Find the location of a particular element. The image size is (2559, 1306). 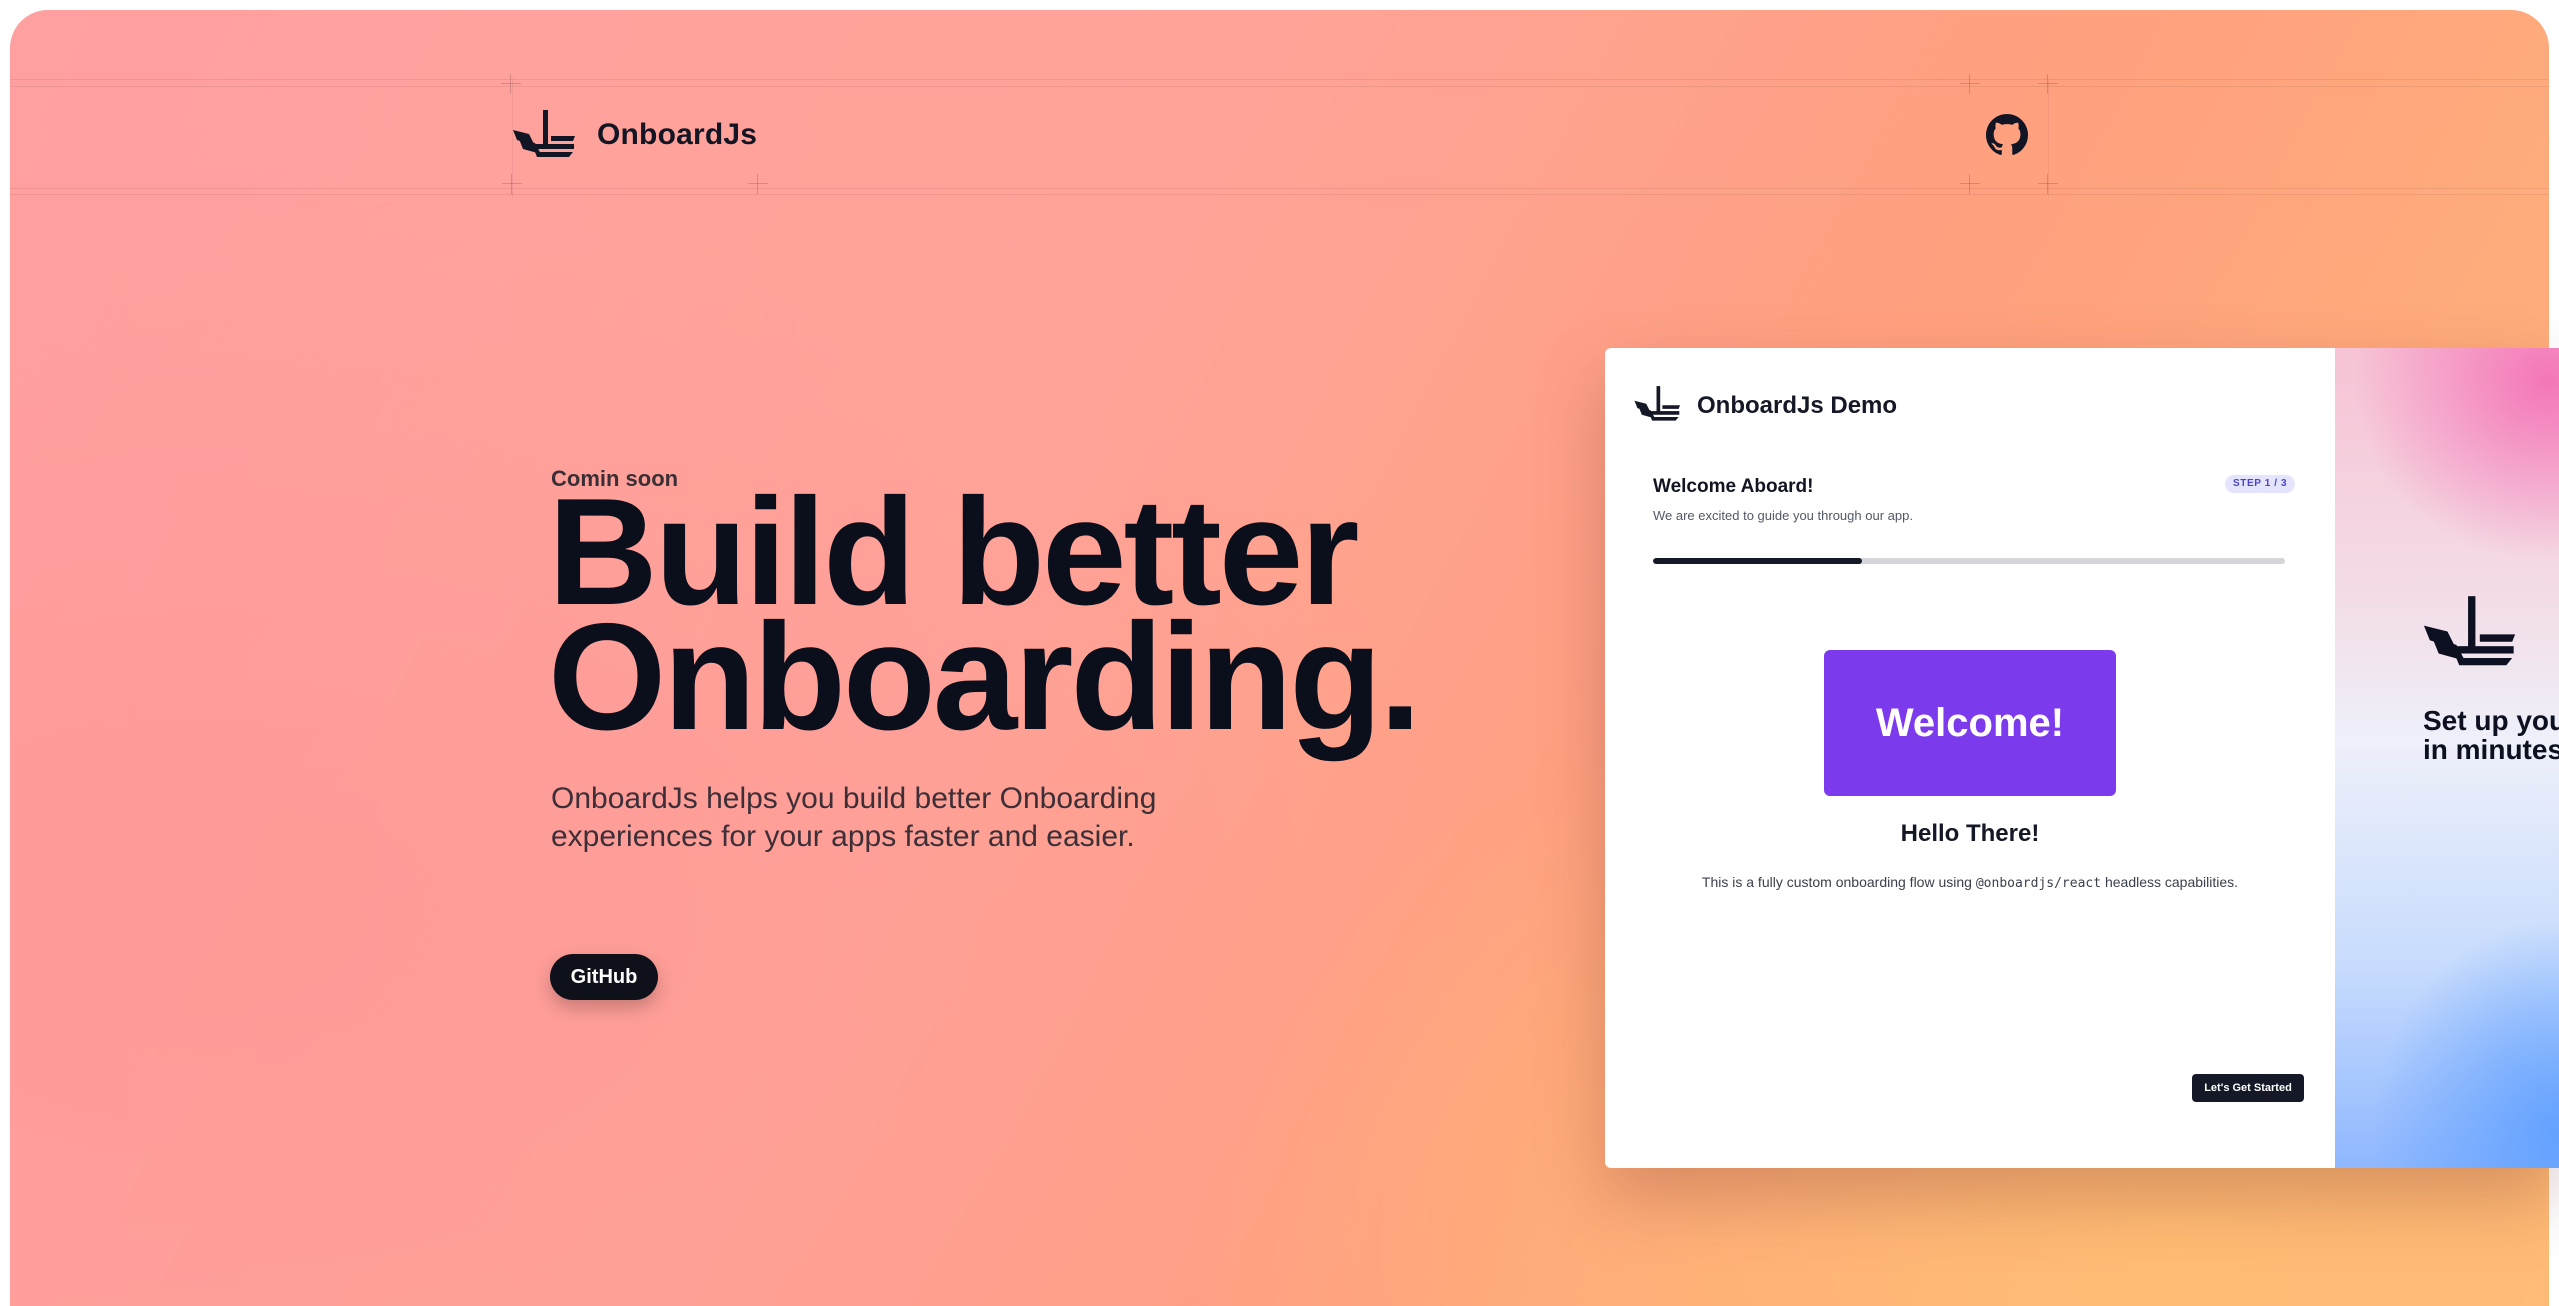

step-badge: STEP 1 / 3 is located at coordinates (2260, 484).